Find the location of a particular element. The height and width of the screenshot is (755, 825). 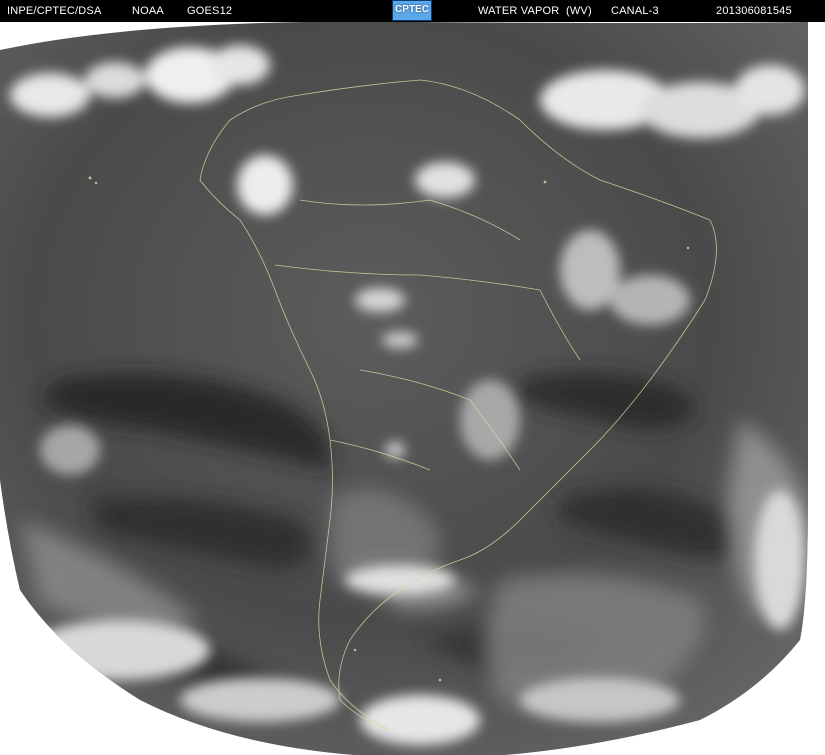

cptec-logo: CPTEC is located at coordinates (412, 10).